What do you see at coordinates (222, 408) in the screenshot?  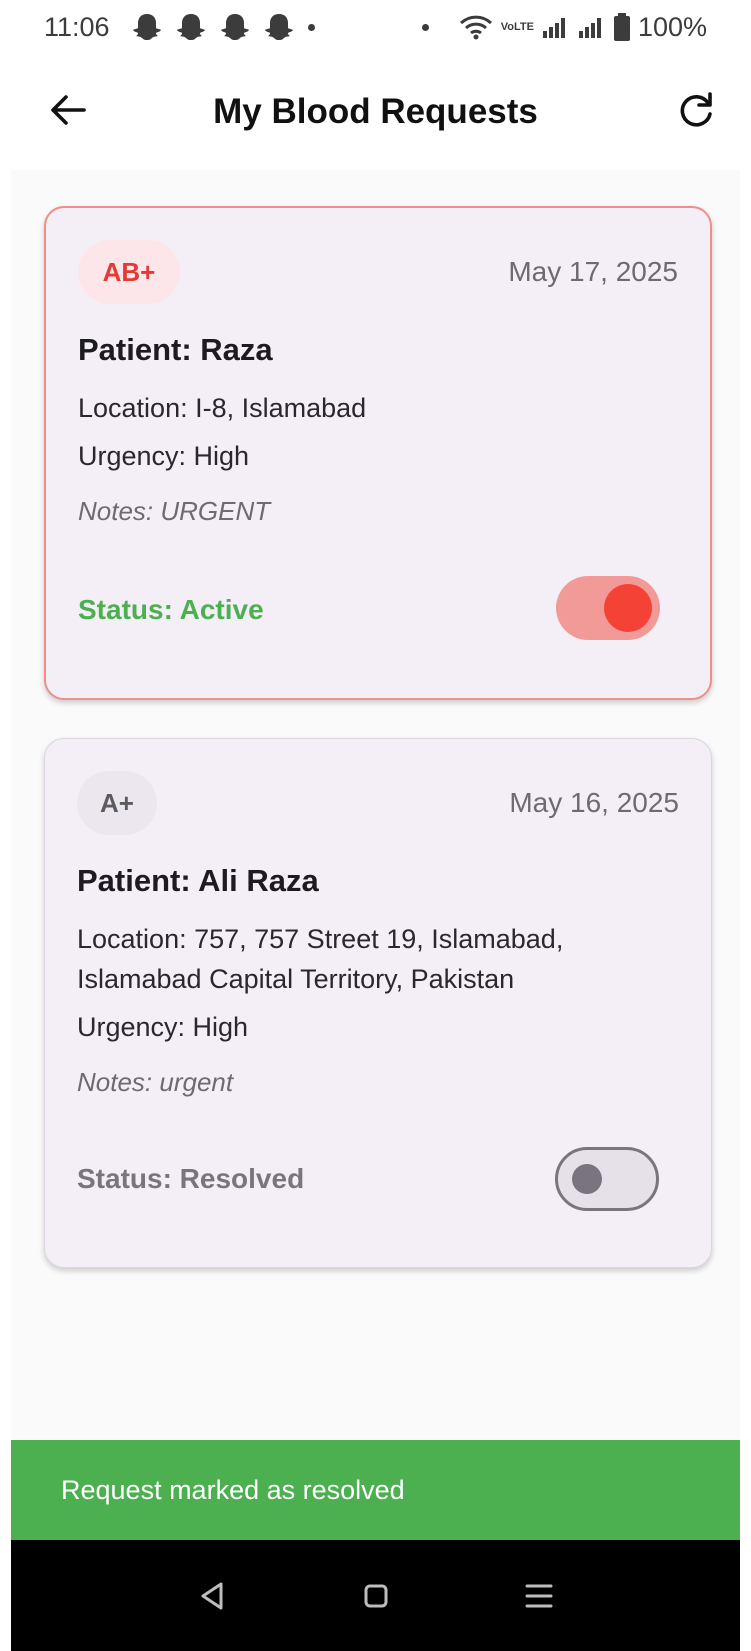 I see `location-text: Location: I-8, Islamabad` at bounding box center [222, 408].